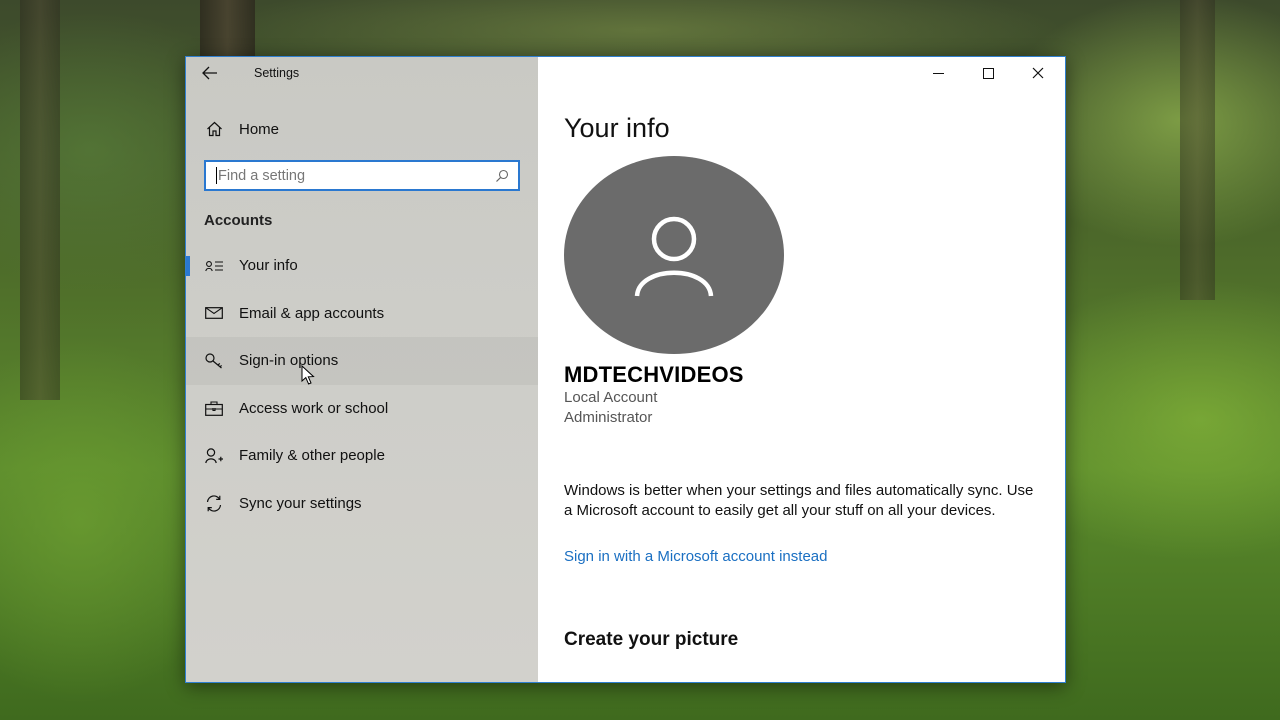  I want to click on mouse-cursor-icon, so click(308, 375).